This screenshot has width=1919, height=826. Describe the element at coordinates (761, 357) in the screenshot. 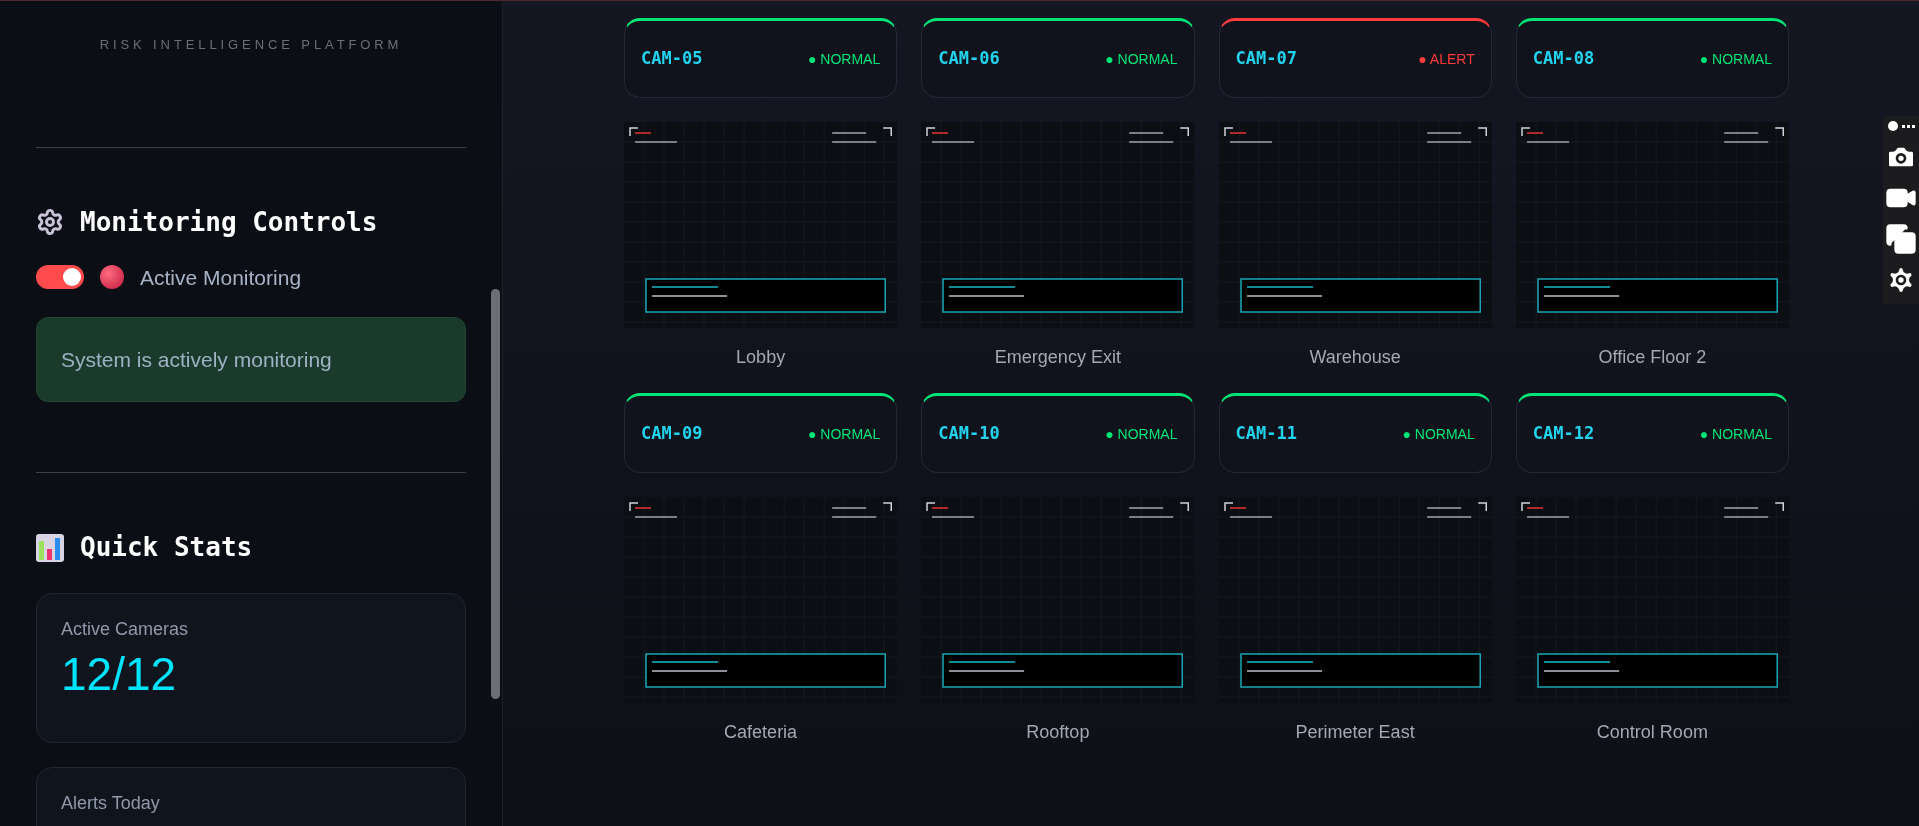

I see `camera-location: Lobby` at that location.